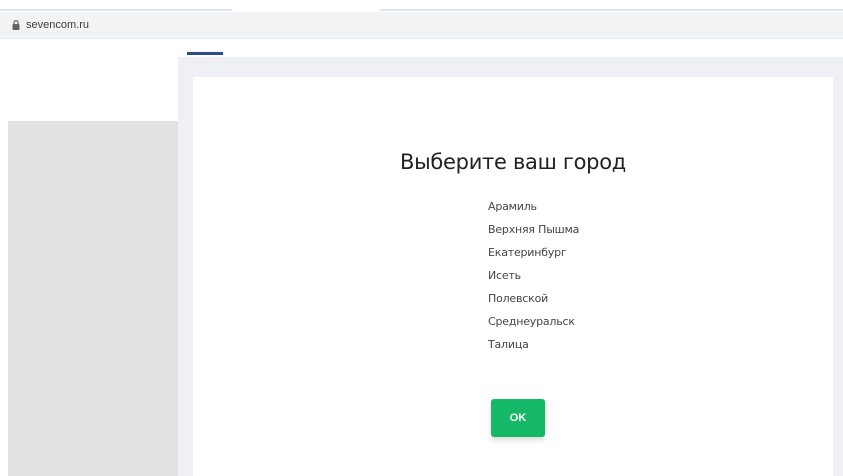 The image size is (843, 476). Describe the element at coordinates (518, 418) in the screenshot. I see `ok-button: OK` at that location.